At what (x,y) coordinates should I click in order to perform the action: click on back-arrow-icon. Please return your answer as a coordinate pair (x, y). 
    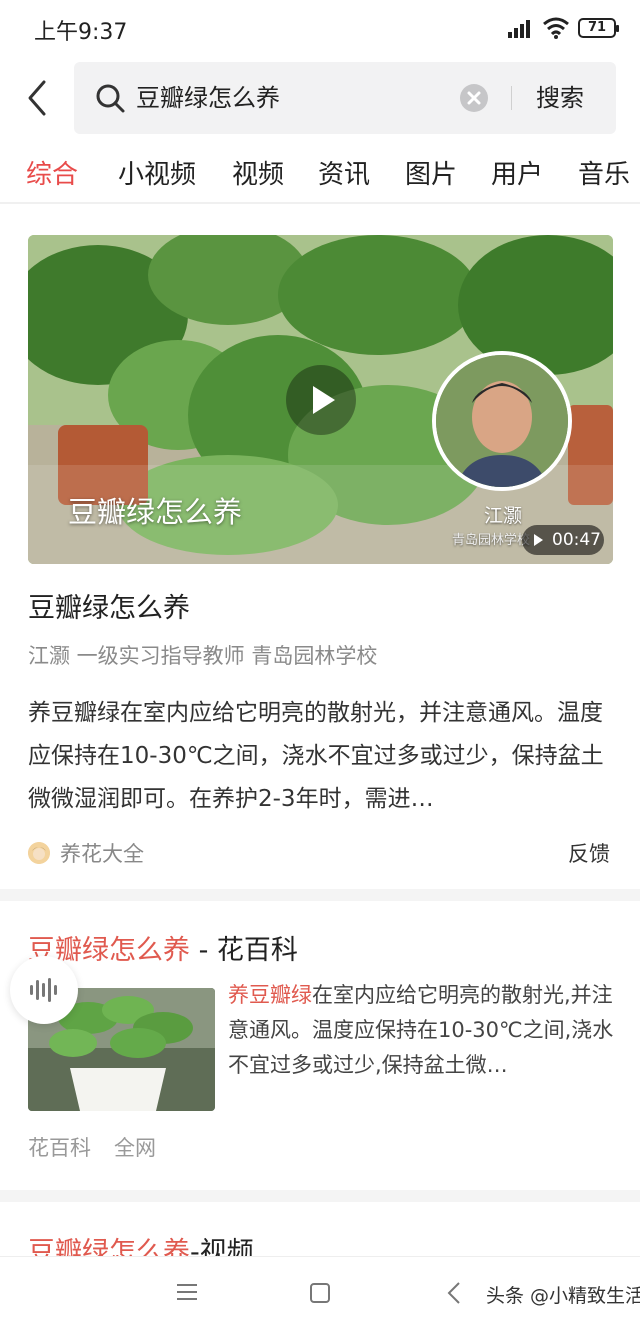
    Looking at the image, I should click on (37, 98).